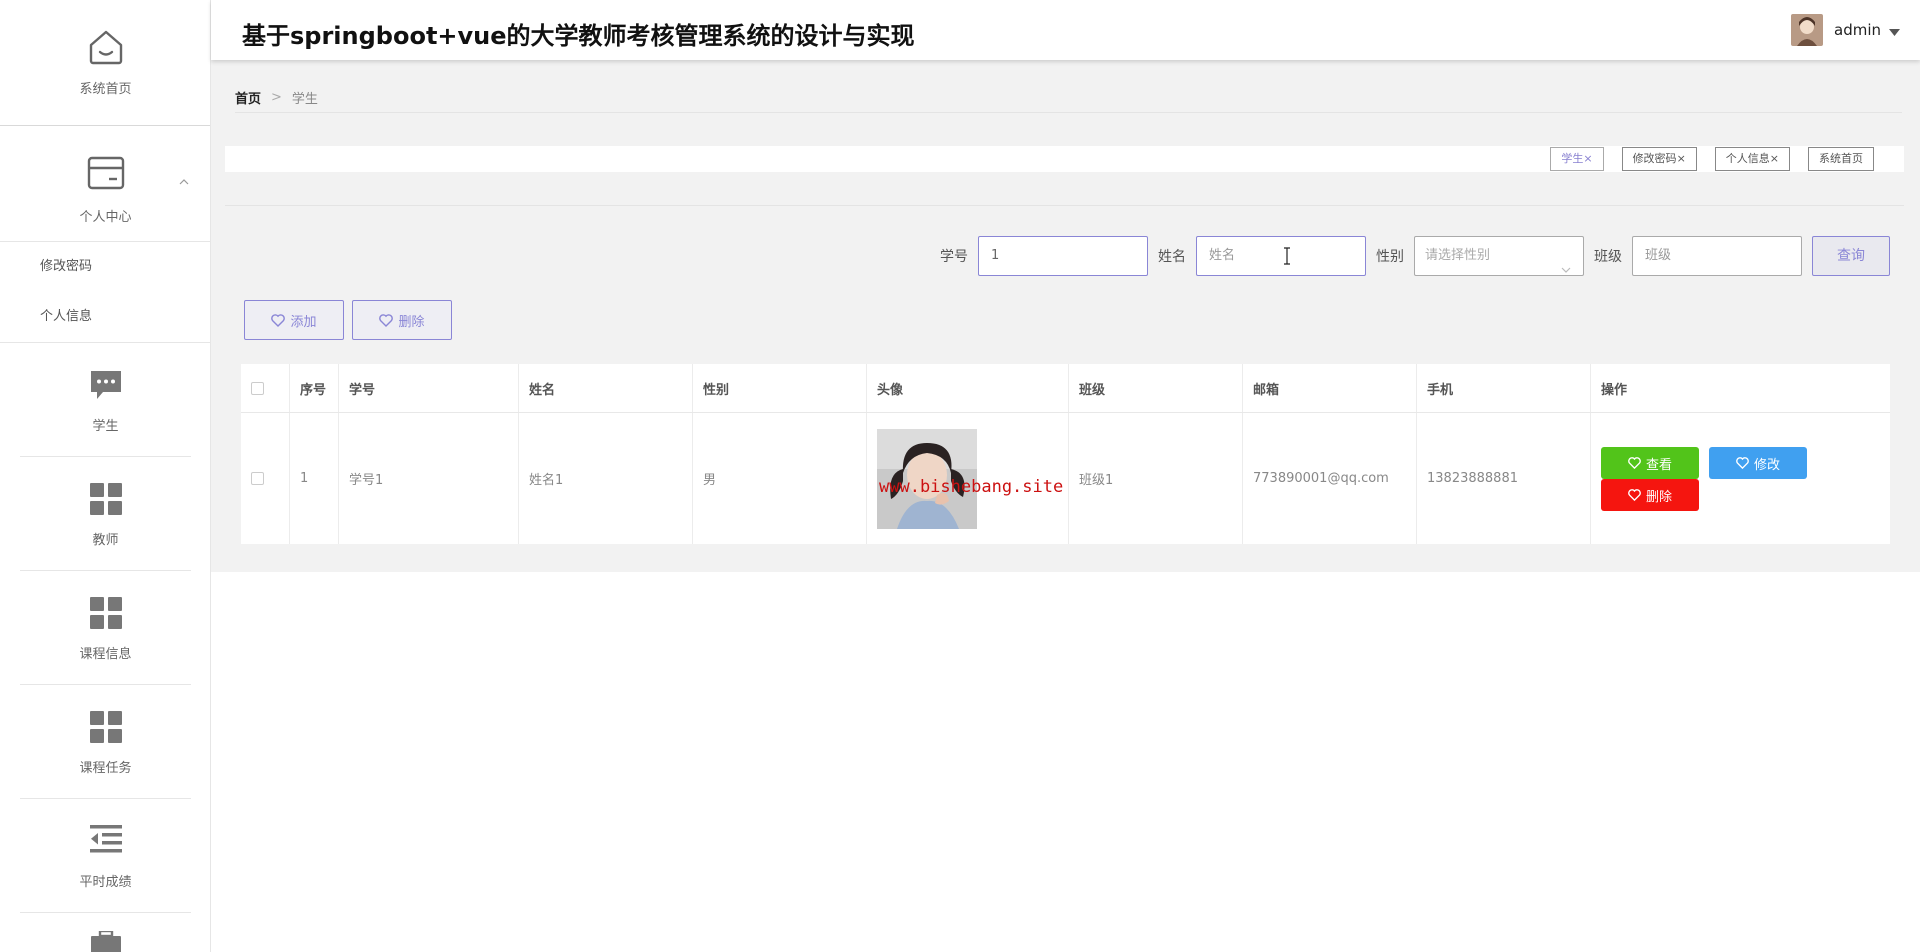 This screenshot has height=952, width=1920. Describe the element at coordinates (1572, 158) in the screenshot. I see `tag-label: 学生` at that location.